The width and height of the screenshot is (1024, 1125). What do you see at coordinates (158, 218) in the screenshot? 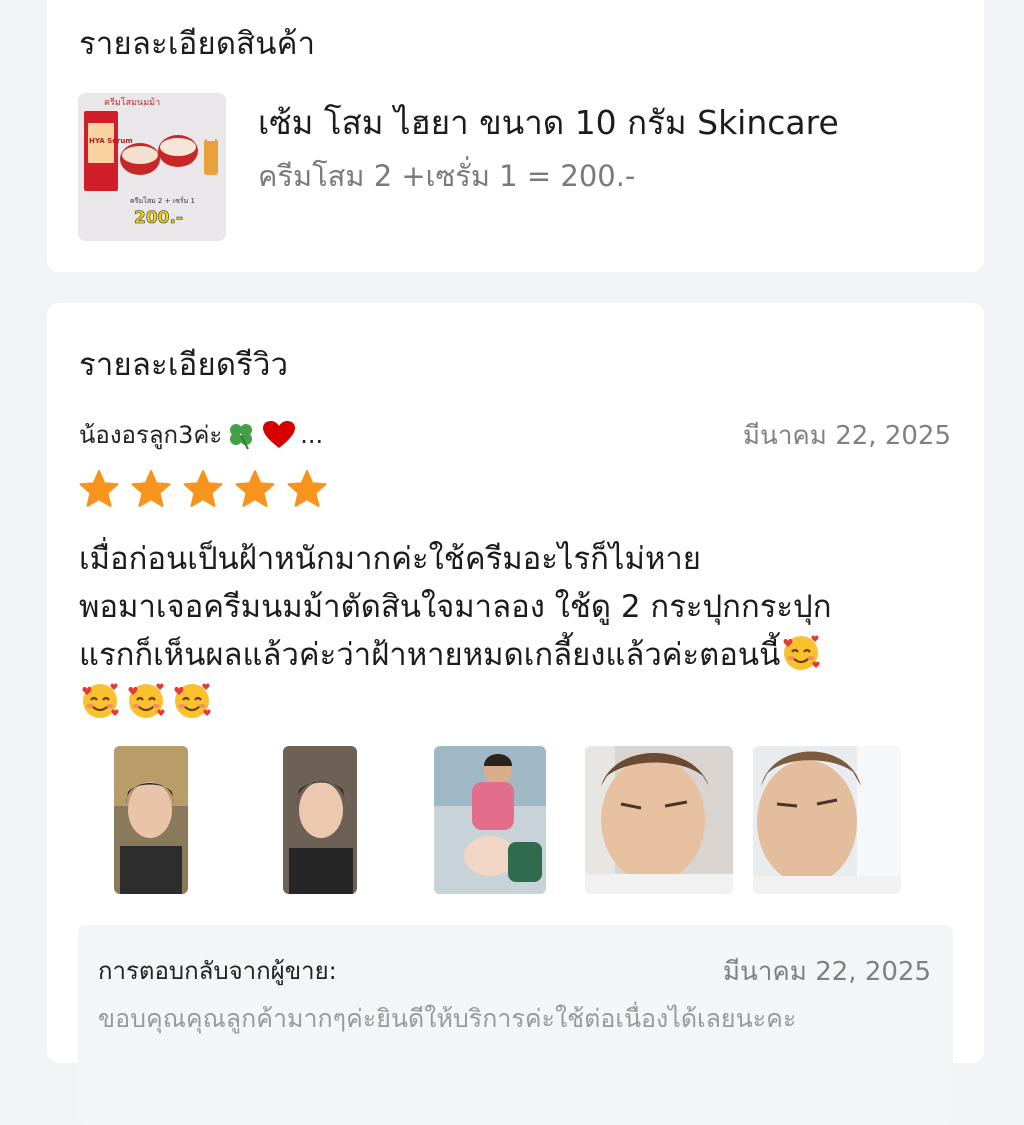
I see `thumb-price: 200.-` at bounding box center [158, 218].